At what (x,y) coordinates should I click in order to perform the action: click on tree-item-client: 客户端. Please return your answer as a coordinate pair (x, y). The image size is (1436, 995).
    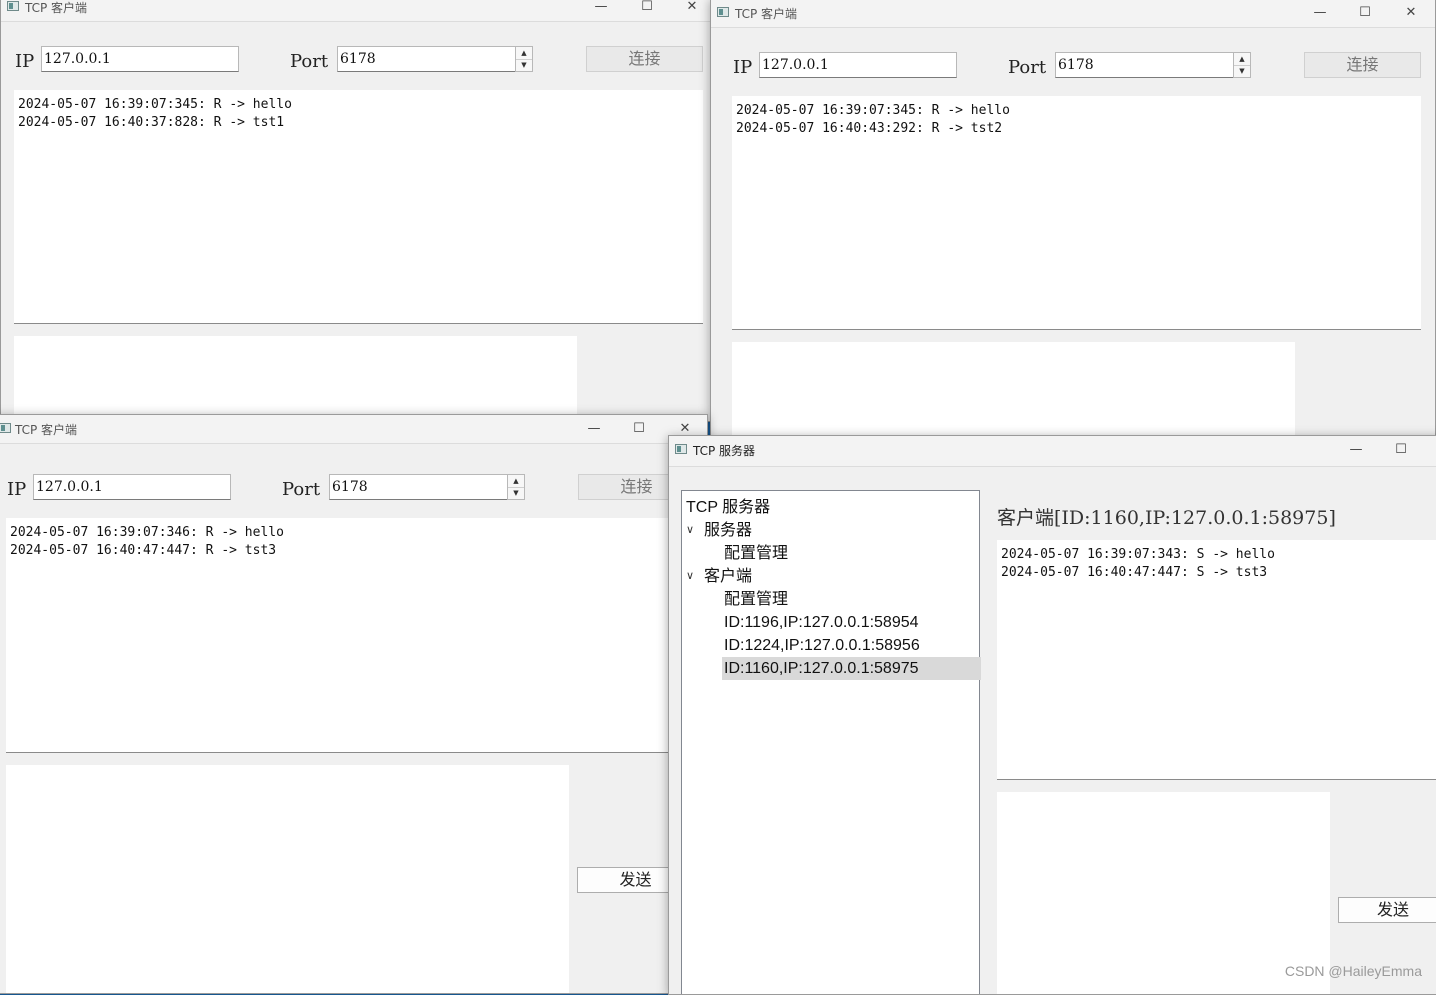
    Looking at the image, I should click on (728, 576).